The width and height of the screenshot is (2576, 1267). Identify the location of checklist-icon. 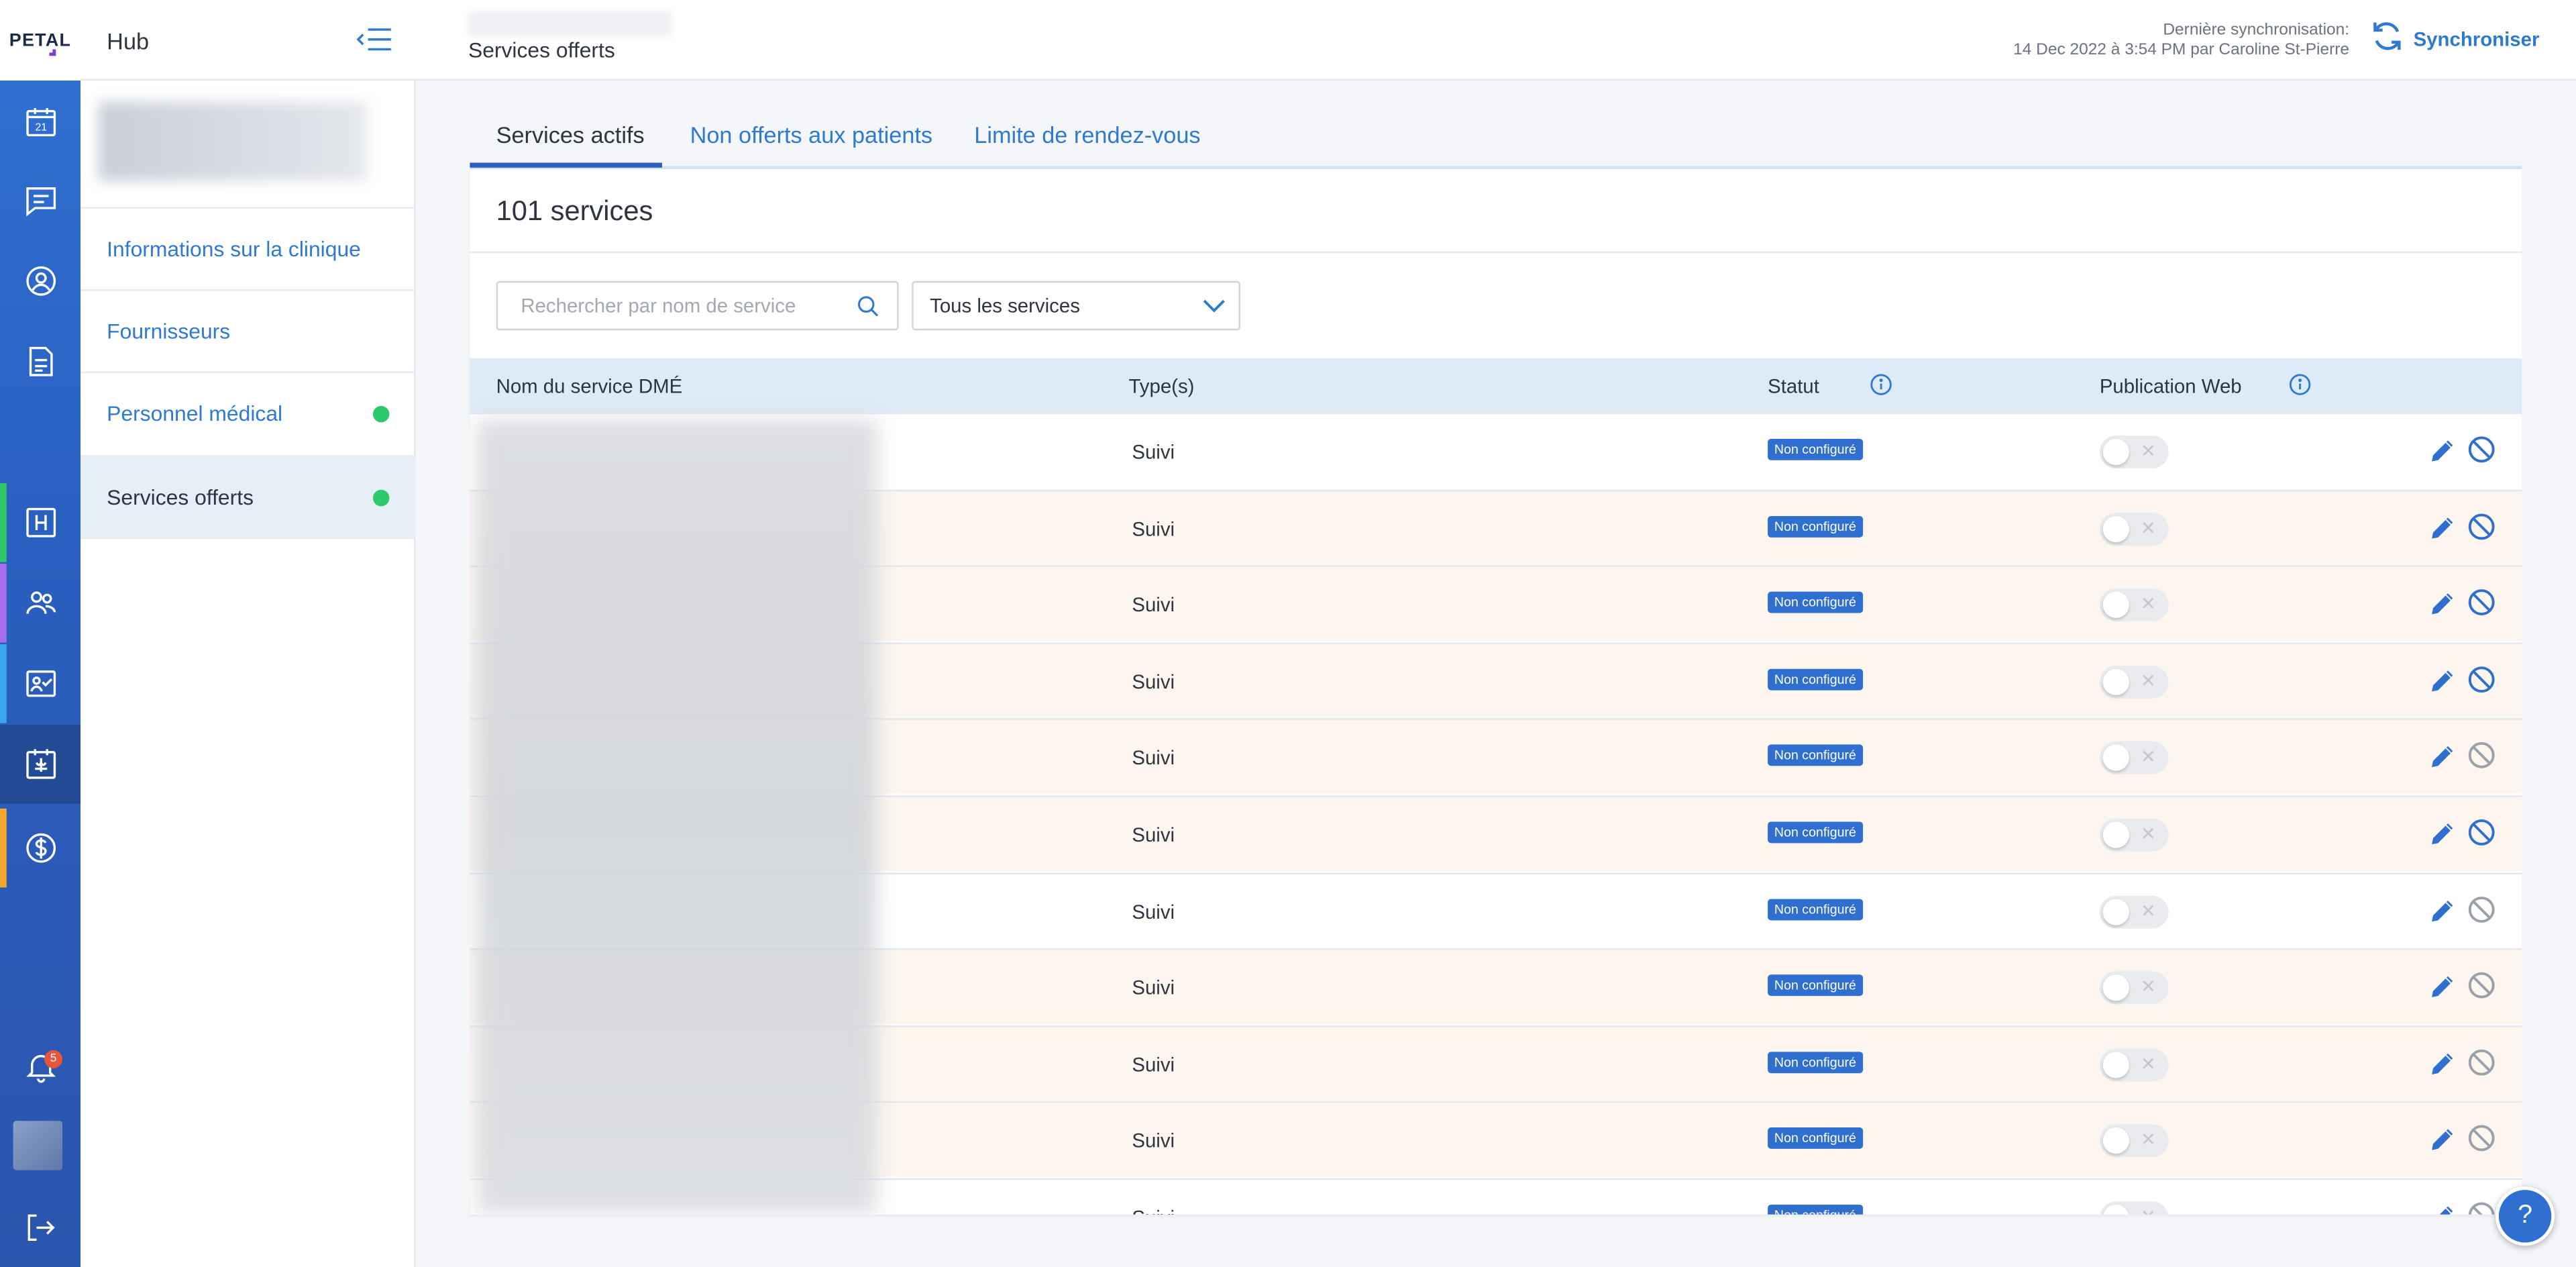
(40, 683).